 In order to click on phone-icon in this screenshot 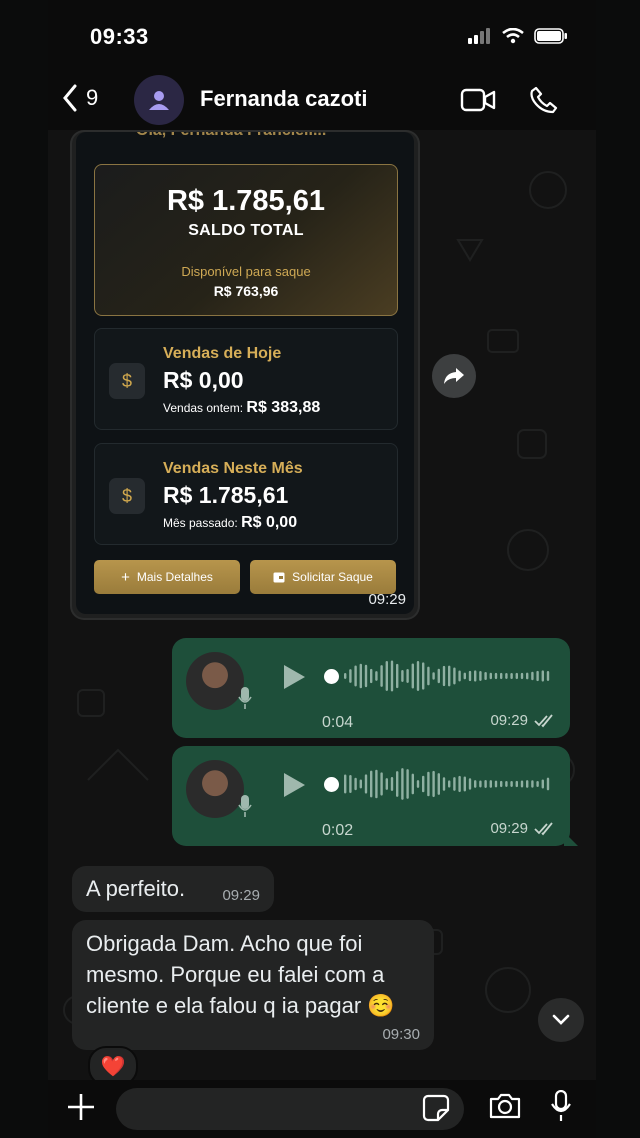, I will do `click(544, 100)`.